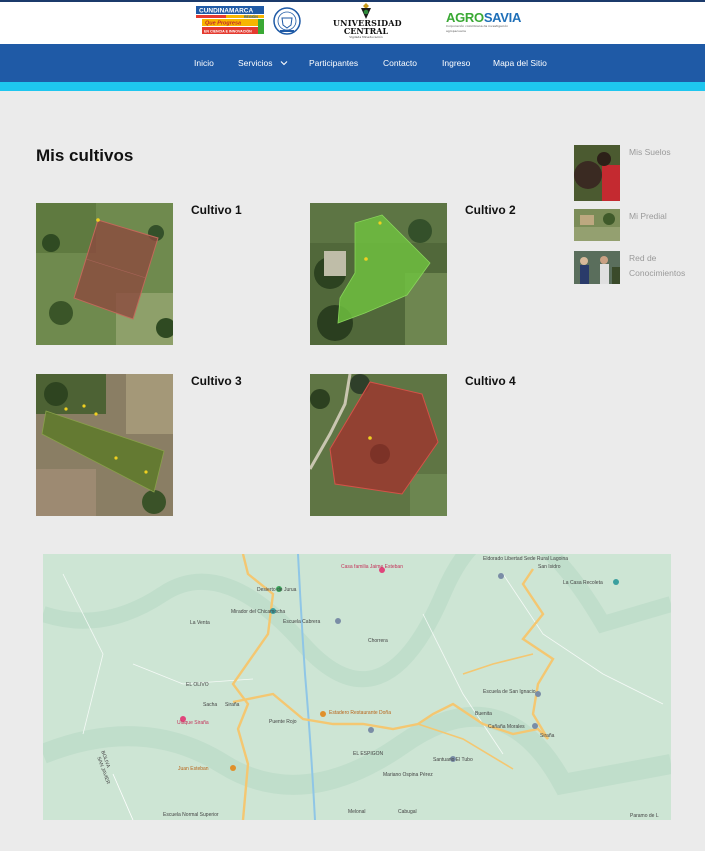 This screenshot has height=851, width=705. I want to click on map-label: Melonal, so click(357, 812).